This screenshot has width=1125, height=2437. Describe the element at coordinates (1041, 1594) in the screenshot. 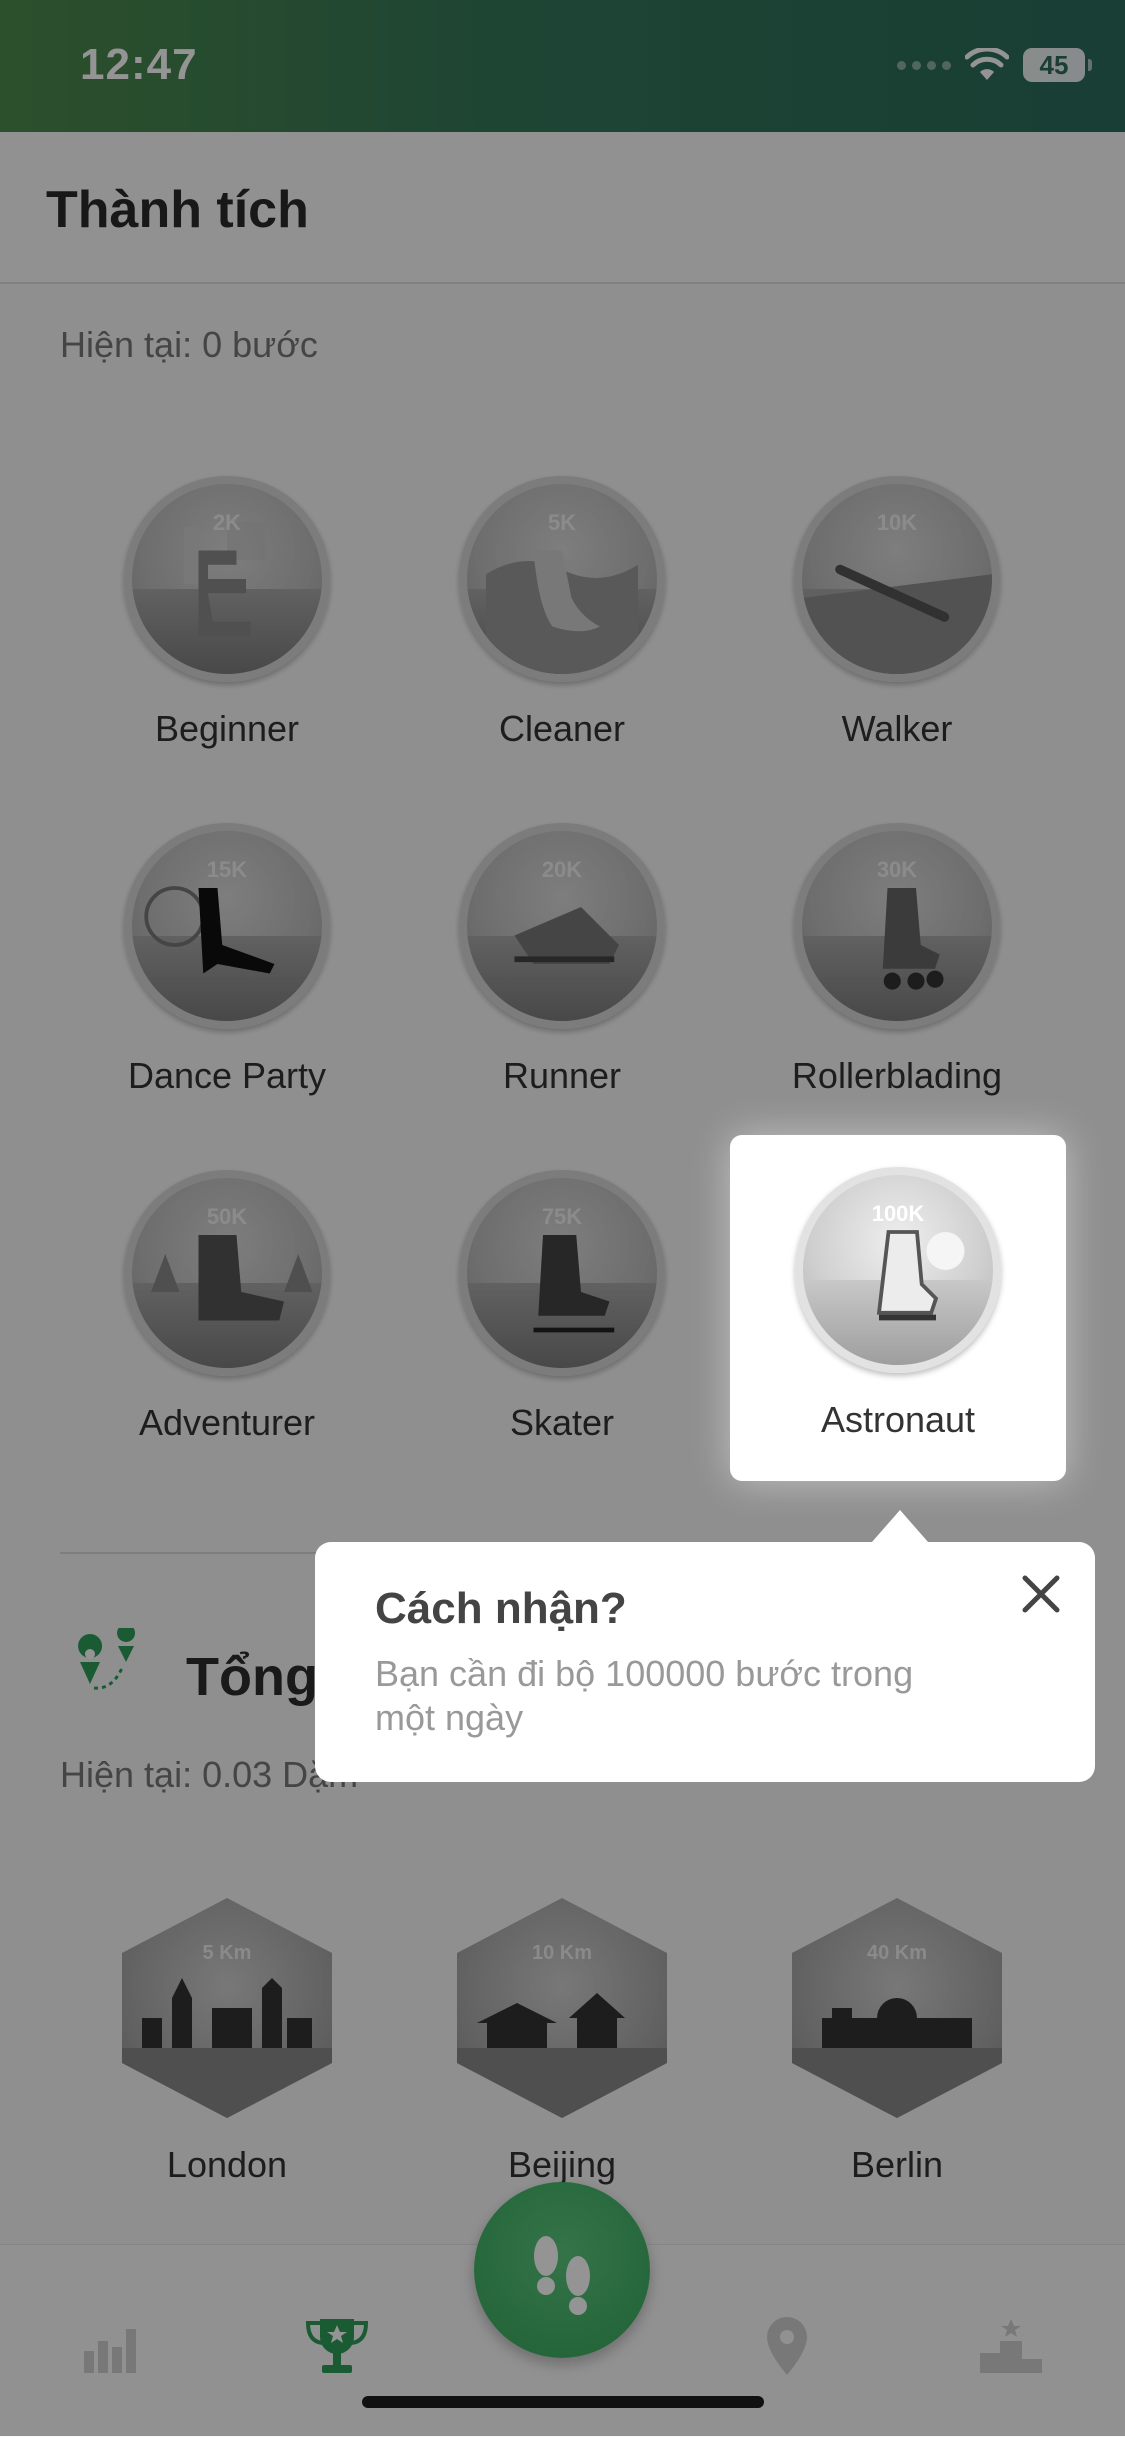

I see `close-icon` at that location.